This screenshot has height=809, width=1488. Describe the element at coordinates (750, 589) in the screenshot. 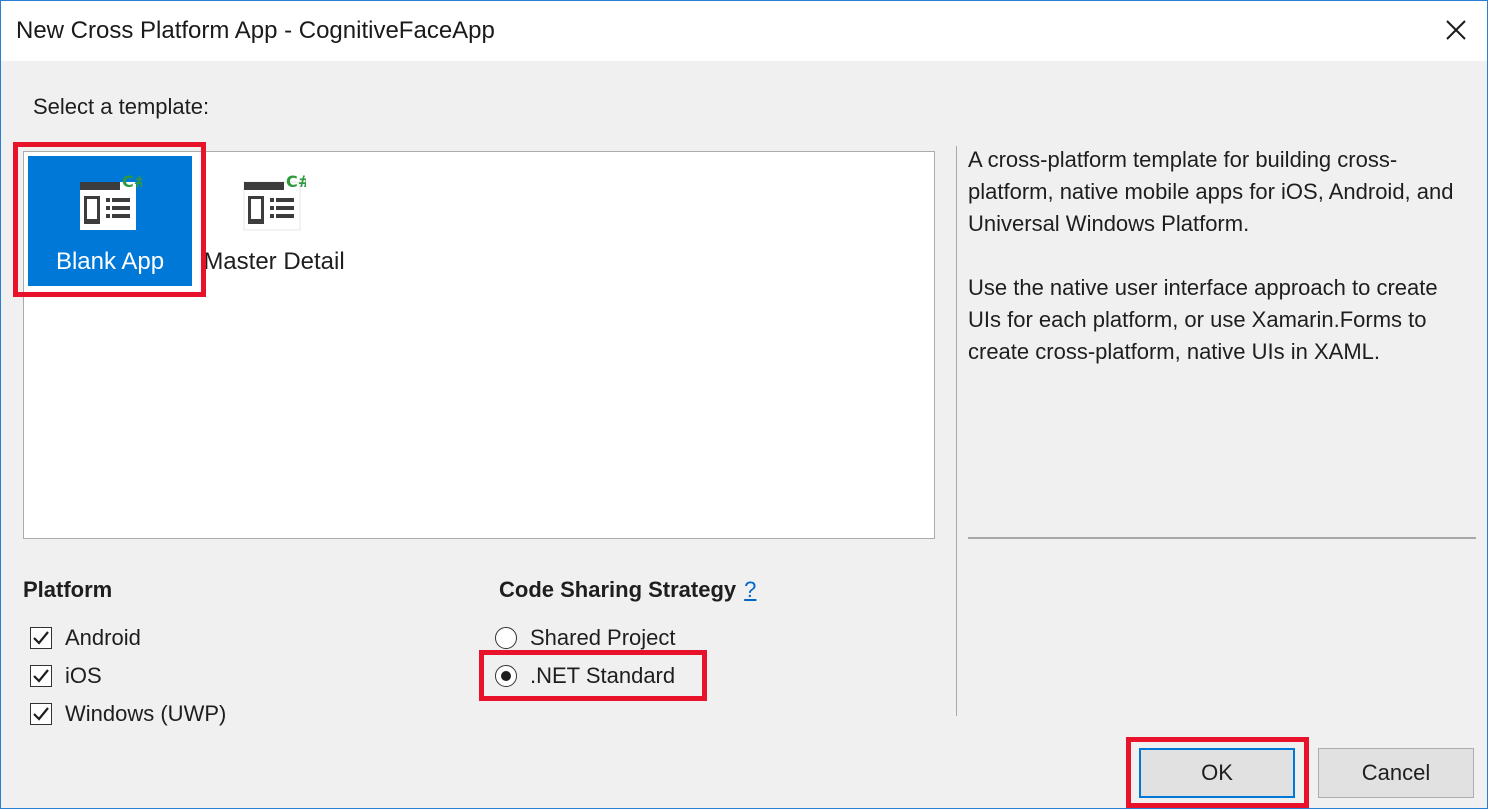

I see `help-link: ?` at that location.